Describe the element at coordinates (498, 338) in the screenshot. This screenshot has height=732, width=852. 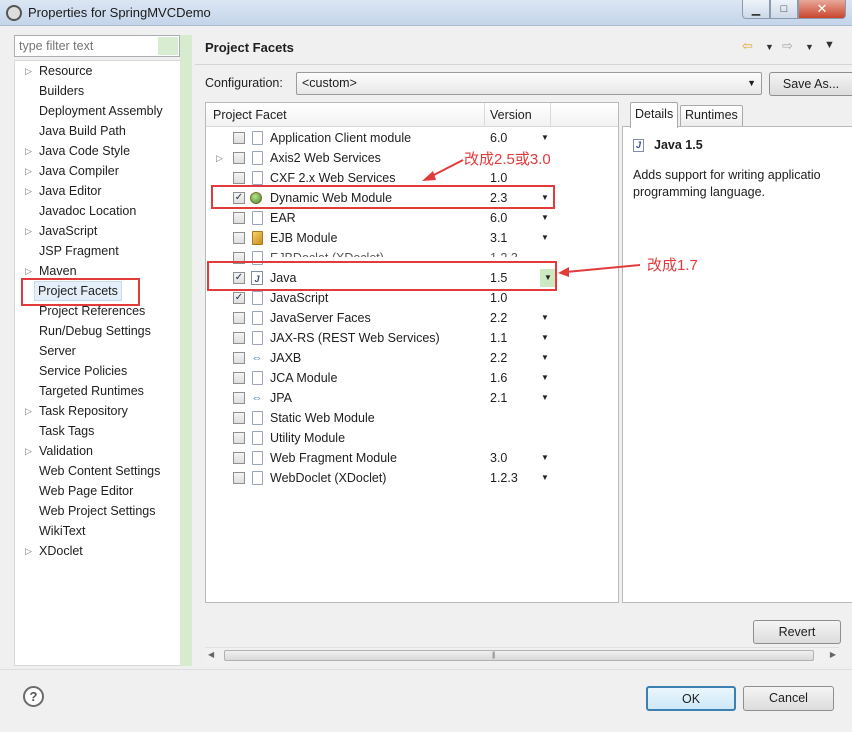
I see `facet-version: 1.1` at that location.